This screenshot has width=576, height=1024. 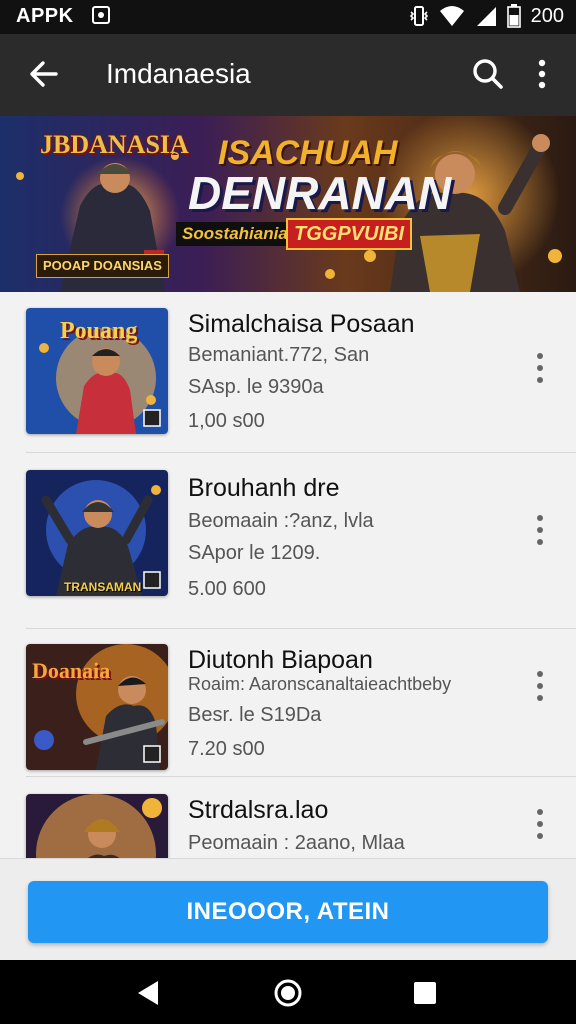 What do you see at coordinates (102, 266) in the screenshot?
I see `banner-tag: POOAP DOANSIAS` at bounding box center [102, 266].